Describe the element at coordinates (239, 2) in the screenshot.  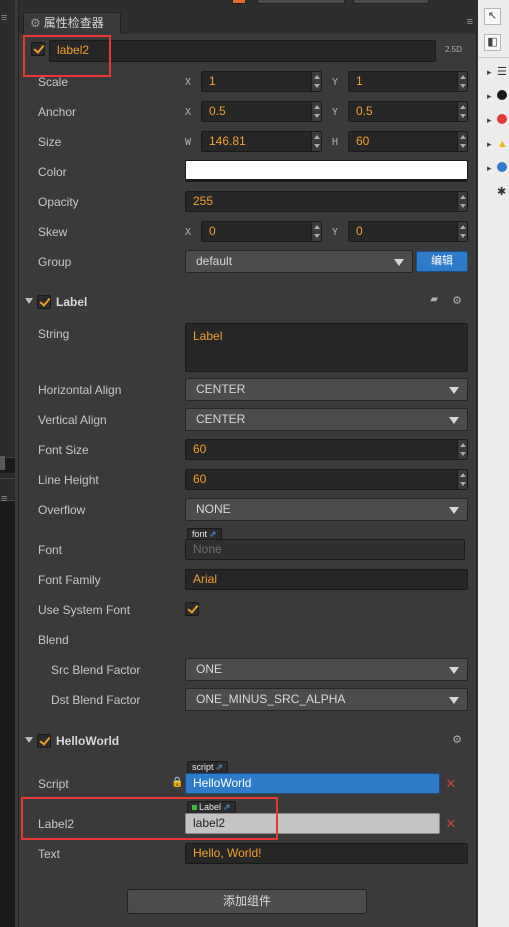
I see `toolbar-accent-button` at that location.